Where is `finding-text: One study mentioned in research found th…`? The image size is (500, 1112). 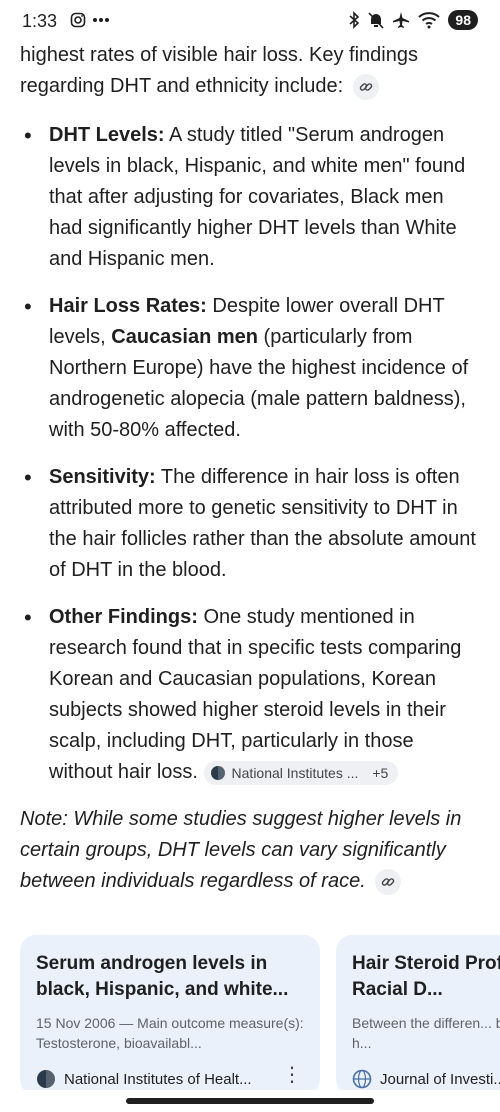
finding-text: One study mentioned in research found th… is located at coordinates (255, 694).